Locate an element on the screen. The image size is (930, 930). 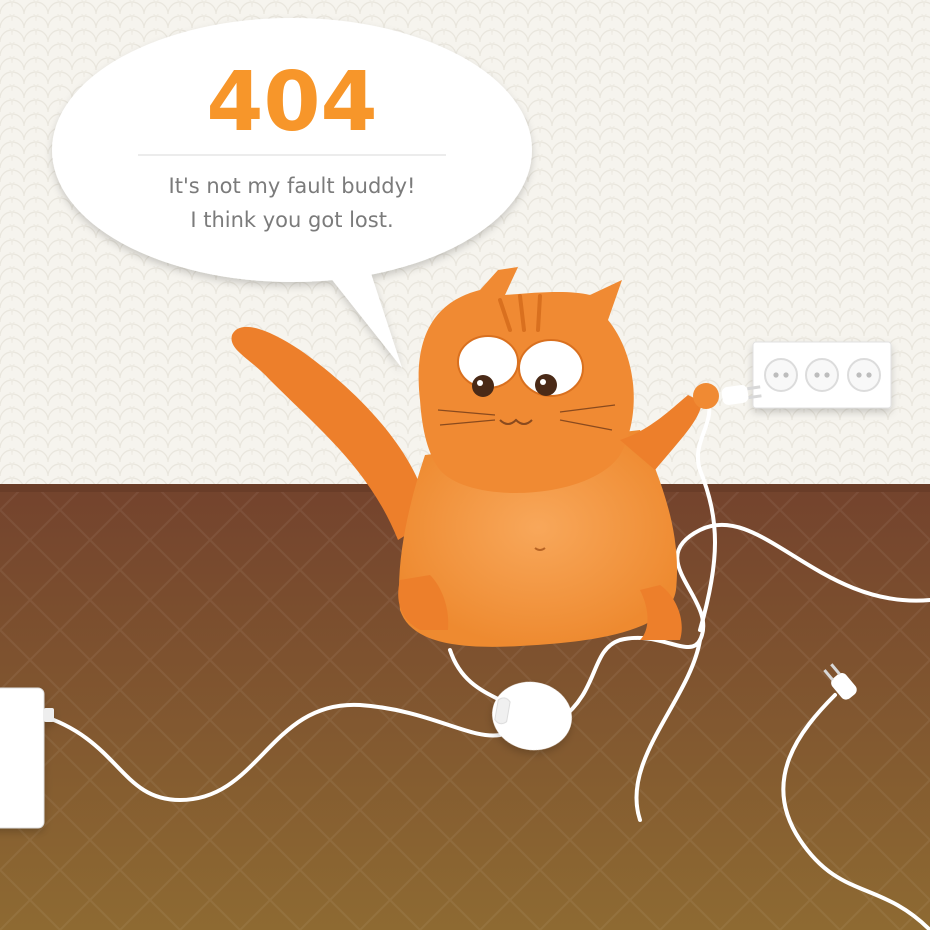
error-code: 404 is located at coordinates (291, 102).